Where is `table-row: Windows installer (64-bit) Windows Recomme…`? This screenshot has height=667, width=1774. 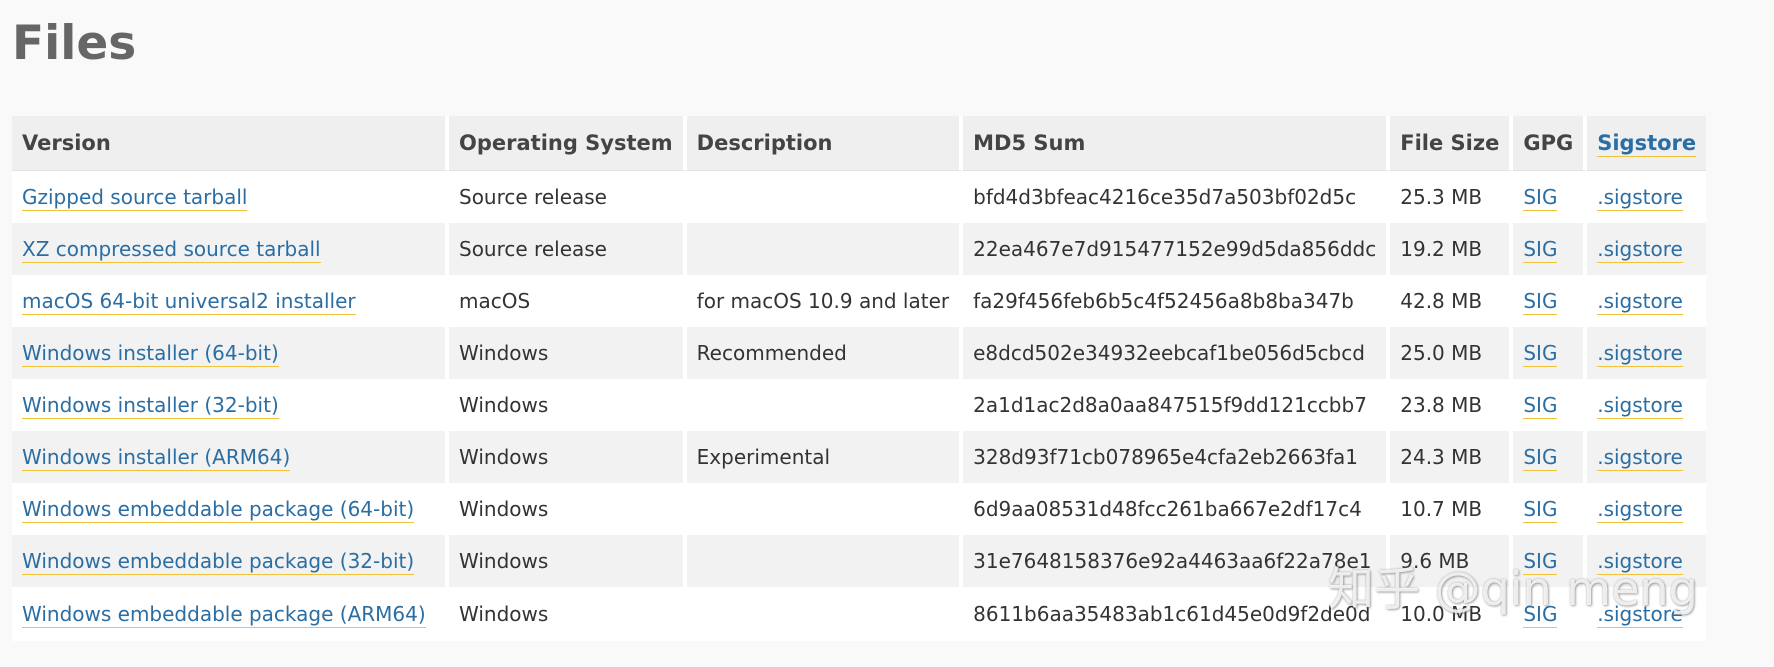 table-row: Windows installer (64-bit) Windows Recomme… is located at coordinates (859, 353).